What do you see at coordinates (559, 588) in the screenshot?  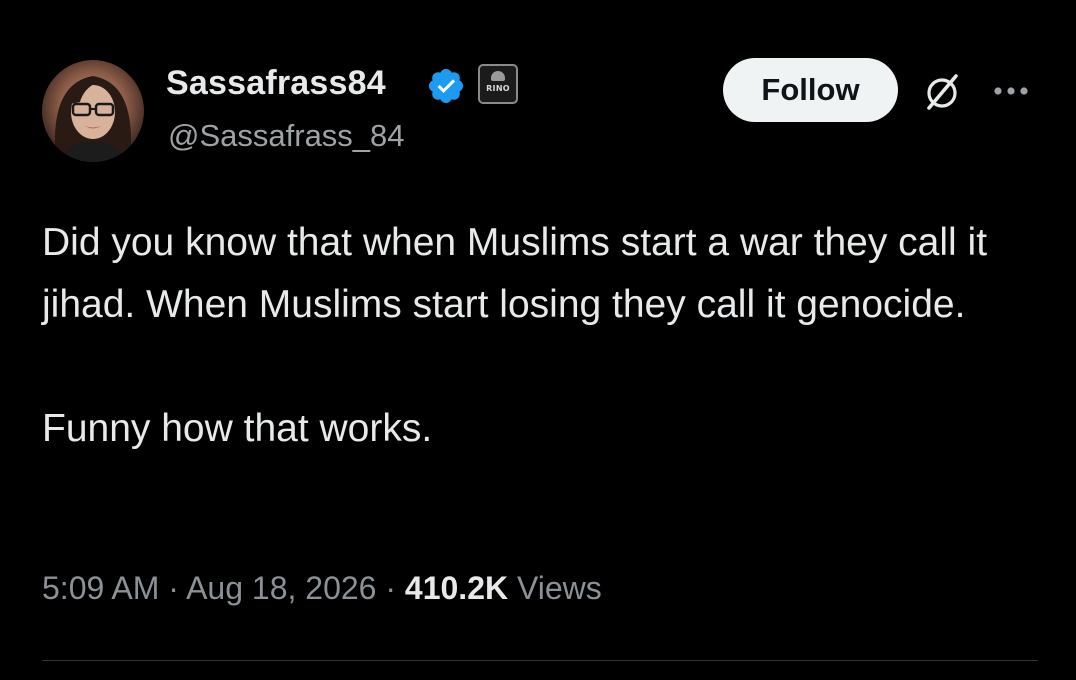 I see `views-label: Views` at bounding box center [559, 588].